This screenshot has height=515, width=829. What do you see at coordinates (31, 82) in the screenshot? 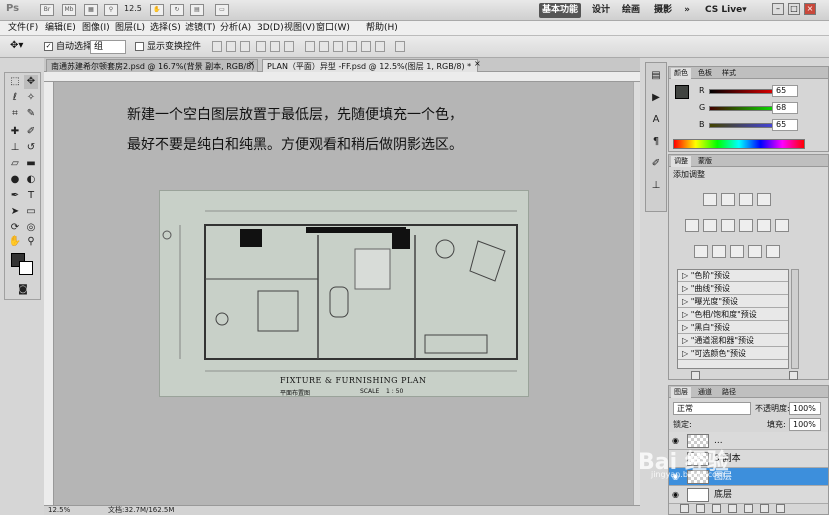
I see `move-tool-icon: ✥` at bounding box center [31, 82].